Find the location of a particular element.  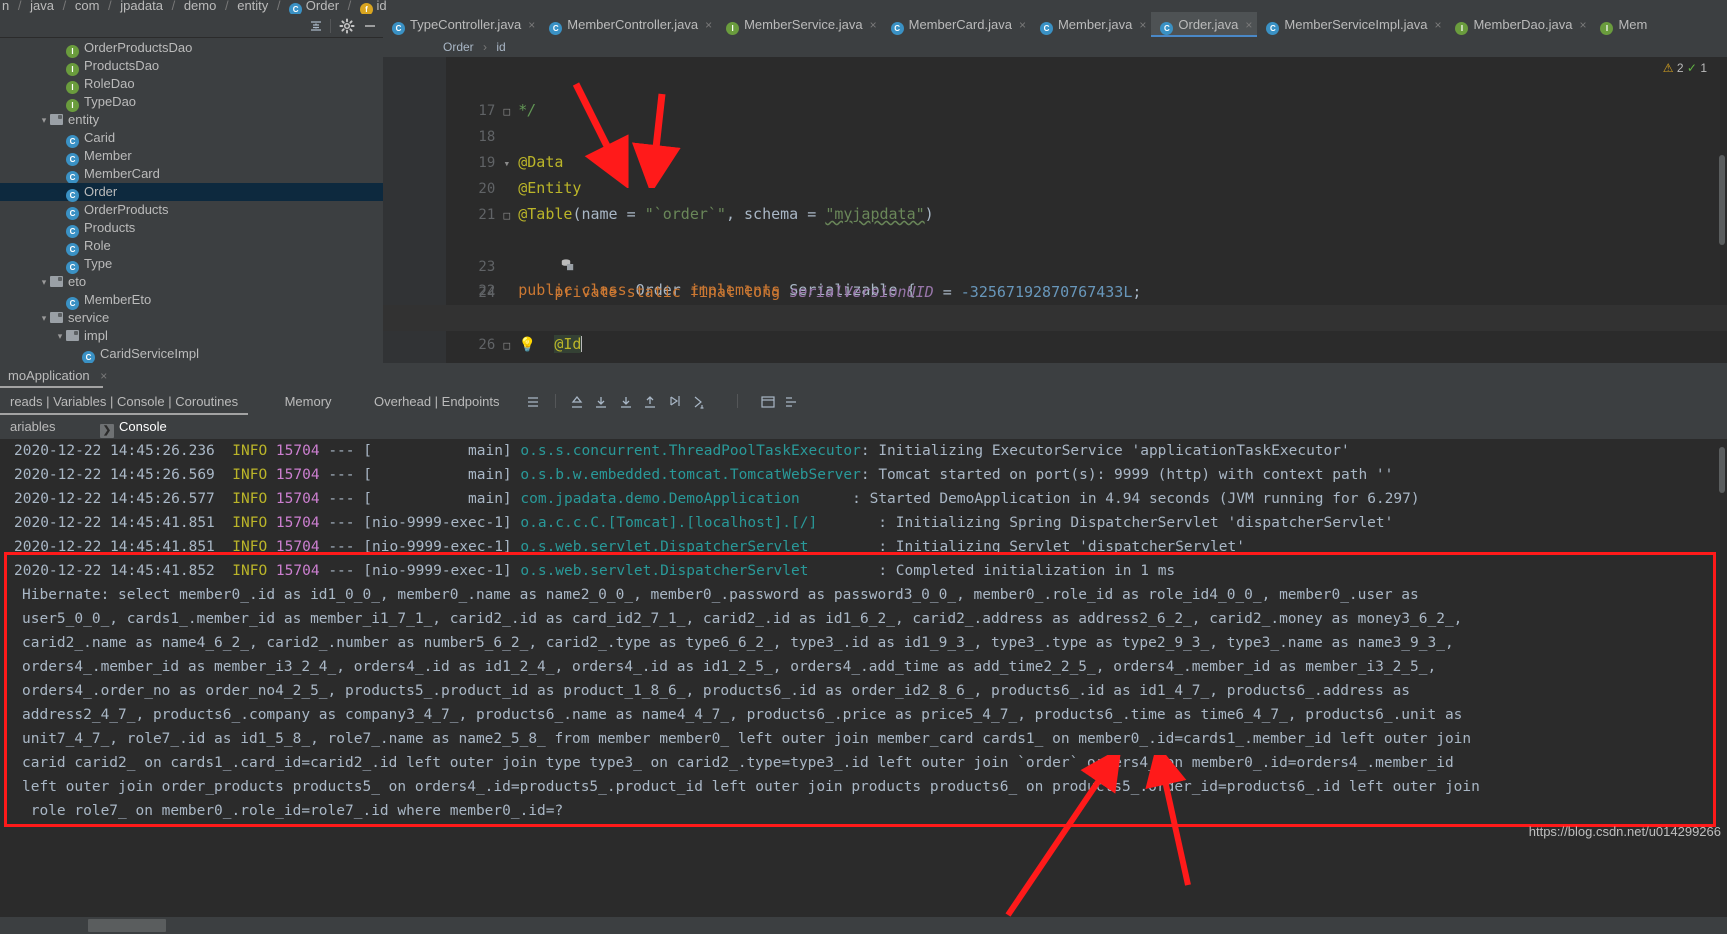

sub-tab-console: ❯ Console is located at coordinates (133, 427).